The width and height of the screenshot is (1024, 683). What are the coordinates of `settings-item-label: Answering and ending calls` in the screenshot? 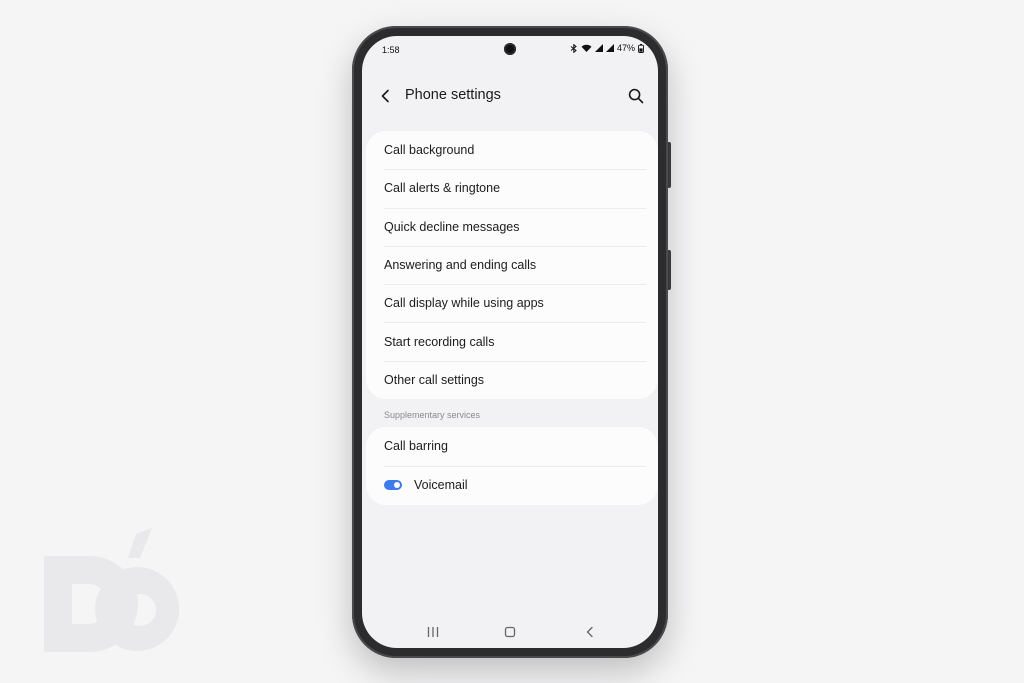 It's located at (460, 265).